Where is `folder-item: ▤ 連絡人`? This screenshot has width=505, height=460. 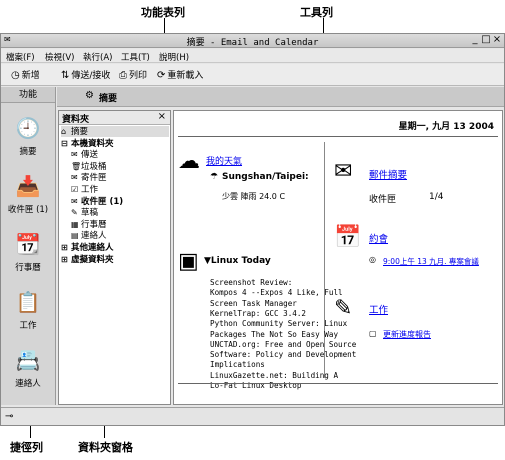
folder-item: ▤ 連絡人 is located at coordinates (120, 235).